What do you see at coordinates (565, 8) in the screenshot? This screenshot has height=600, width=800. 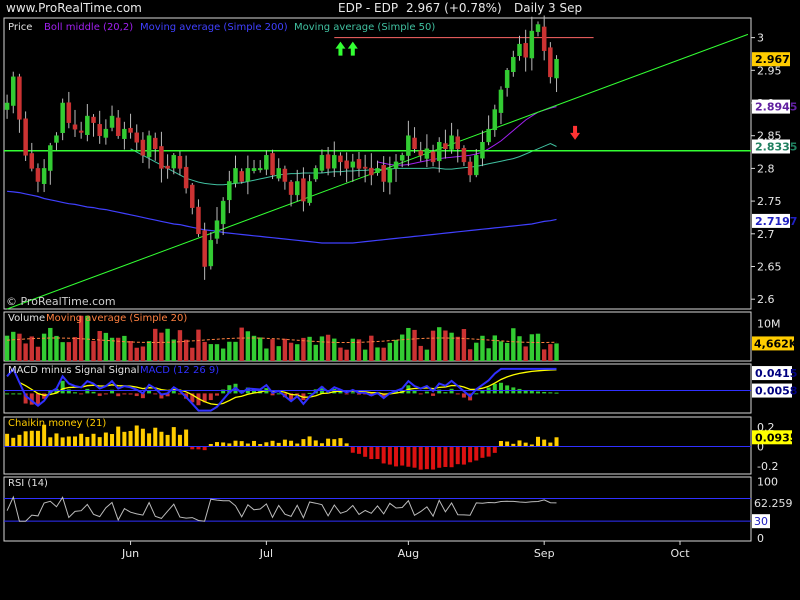 I see `chart-date: 3 Sep` at bounding box center [565, 8].